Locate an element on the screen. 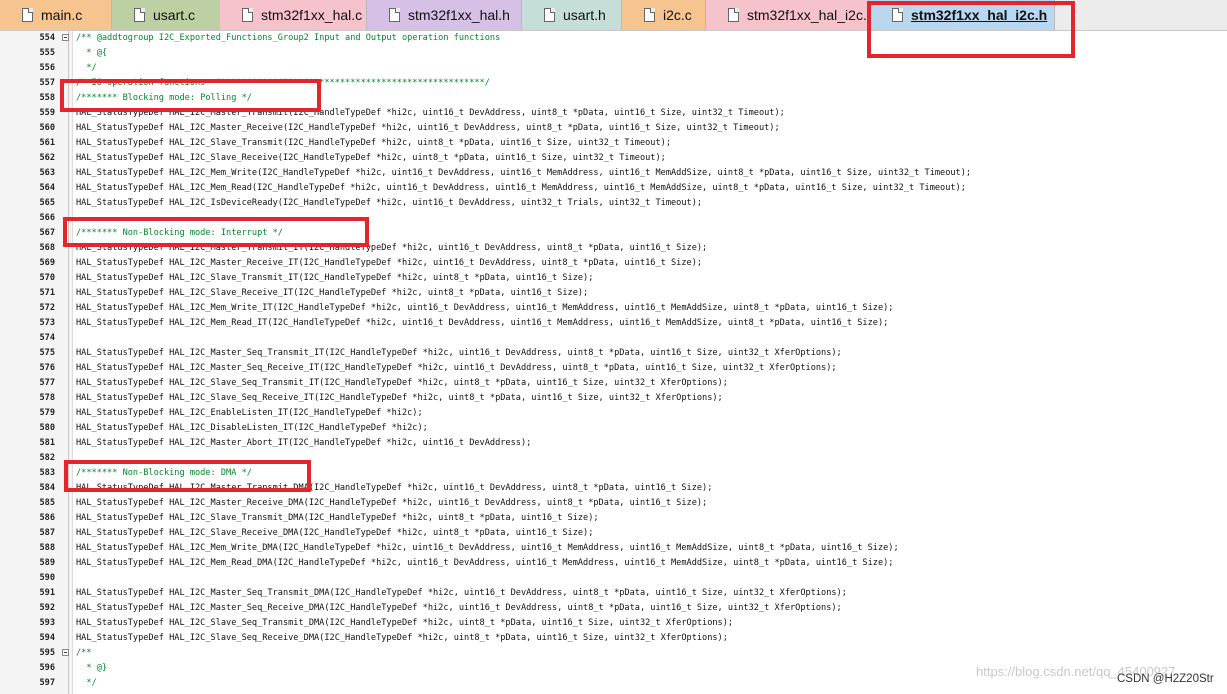 The height and width of the screenshot is (694, 1227). line-number: 566 is located at coordinates (47, 218).